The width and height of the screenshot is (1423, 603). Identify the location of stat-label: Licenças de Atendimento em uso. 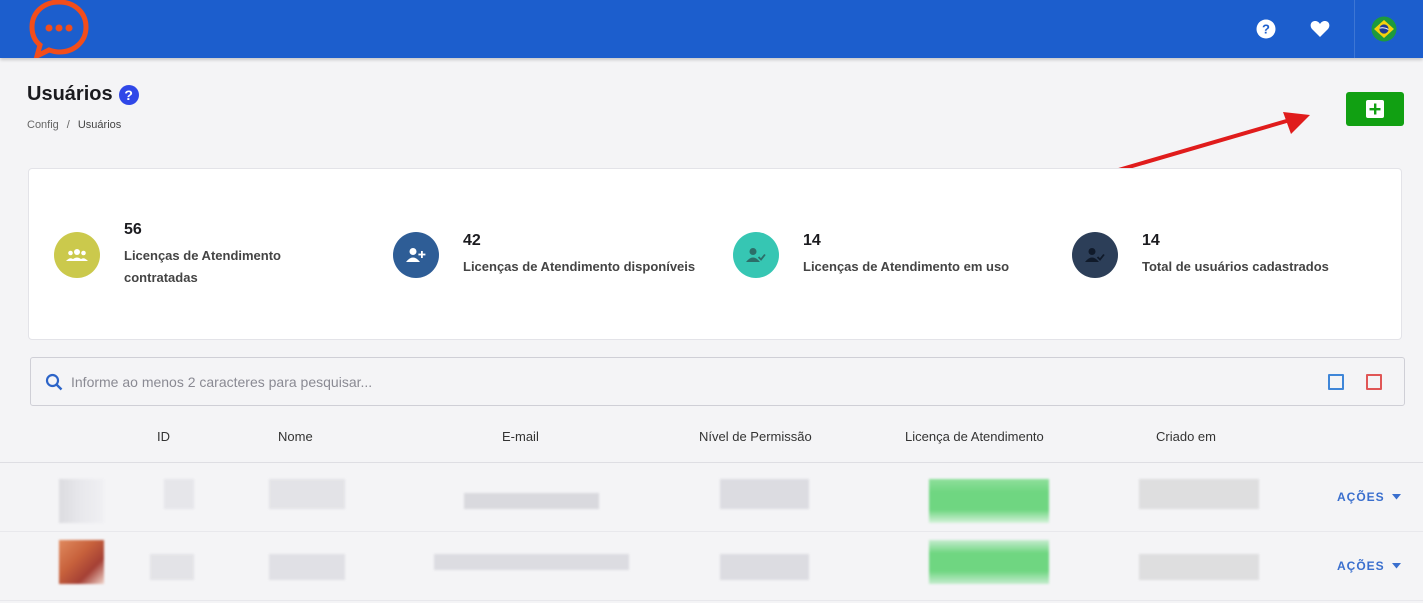
(906, 266).